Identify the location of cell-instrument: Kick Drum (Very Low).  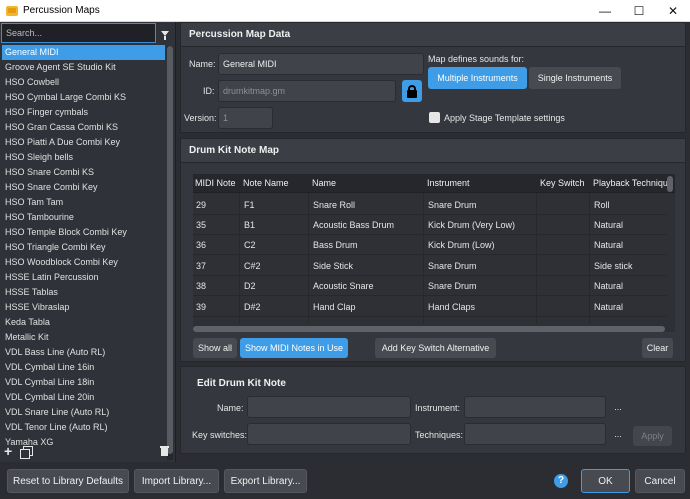
(472, 225).